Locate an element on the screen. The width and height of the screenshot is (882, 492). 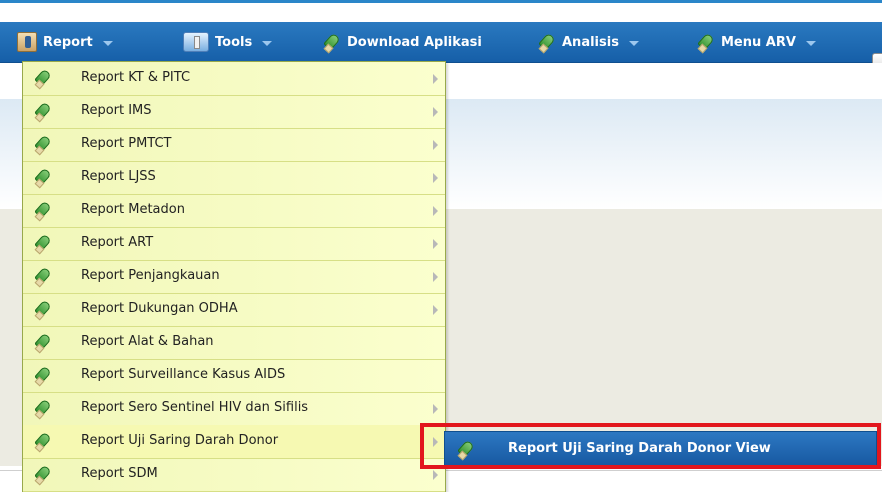
menu-arv-label: Menu ARV is located at coordinates (758, 42).